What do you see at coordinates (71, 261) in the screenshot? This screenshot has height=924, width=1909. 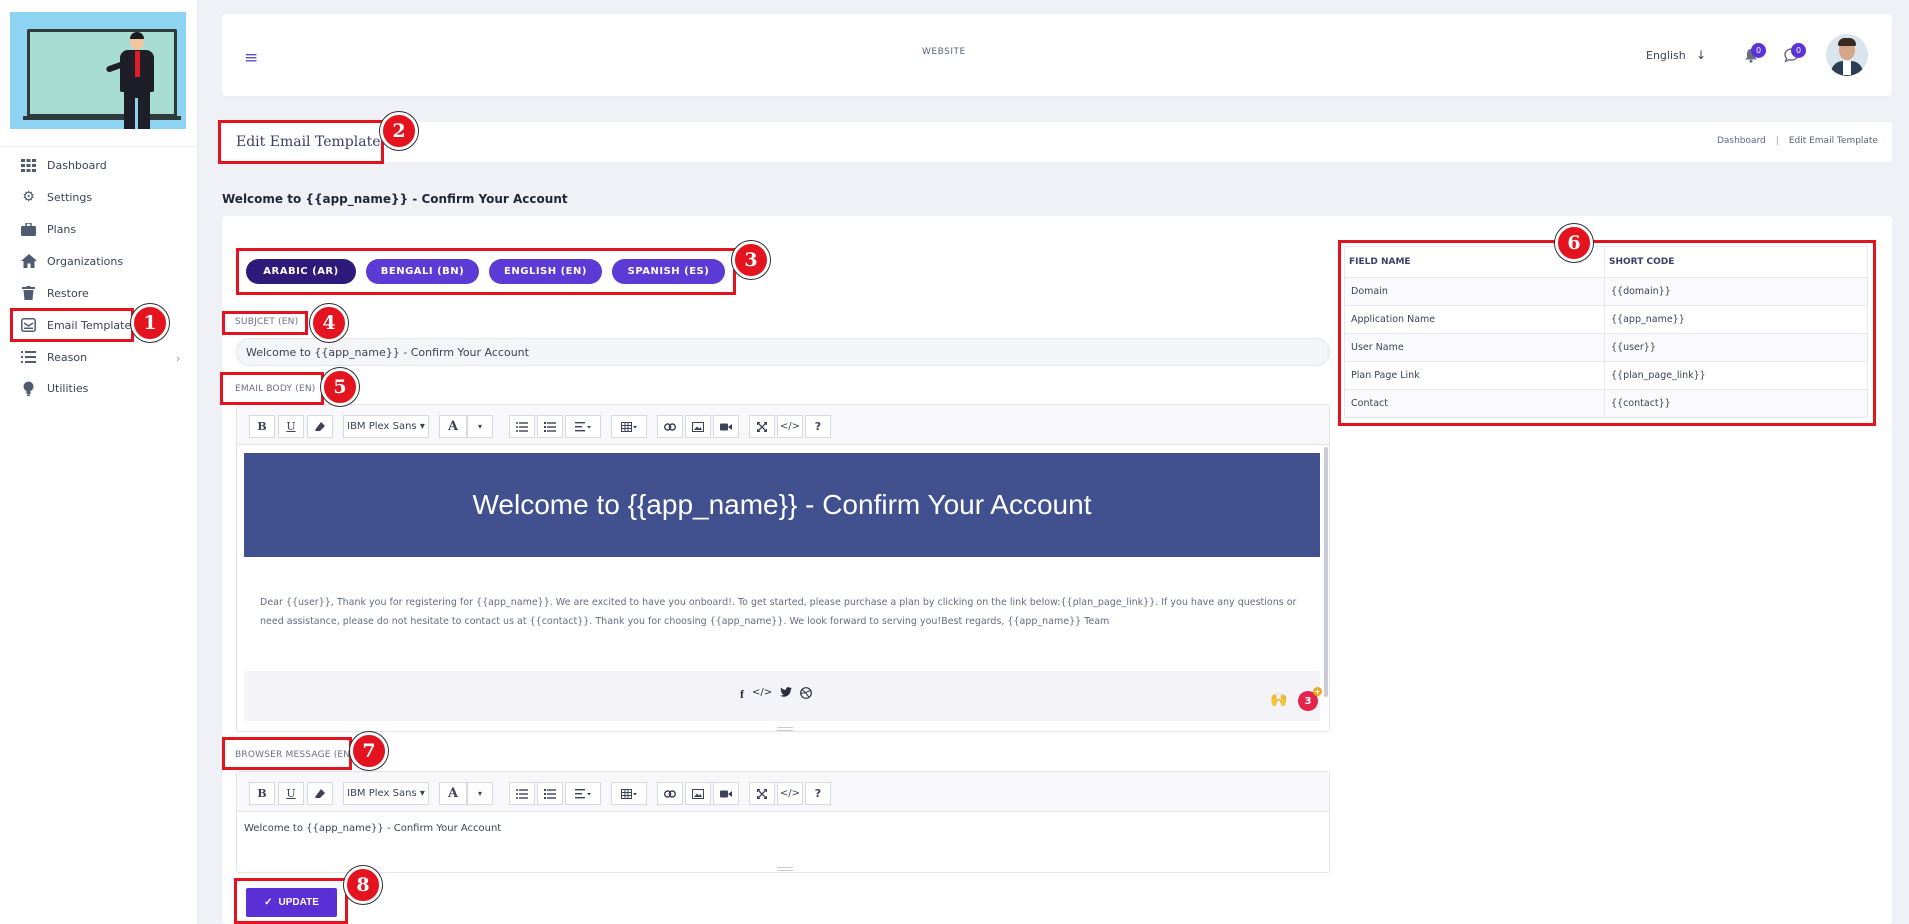 I see `sidebar-item-organizations: Organizations` at bounding box center [71, 261].